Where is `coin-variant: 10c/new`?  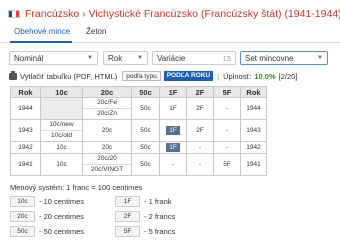
coin-variant: 10c/new is located at coordinates (61, 125).